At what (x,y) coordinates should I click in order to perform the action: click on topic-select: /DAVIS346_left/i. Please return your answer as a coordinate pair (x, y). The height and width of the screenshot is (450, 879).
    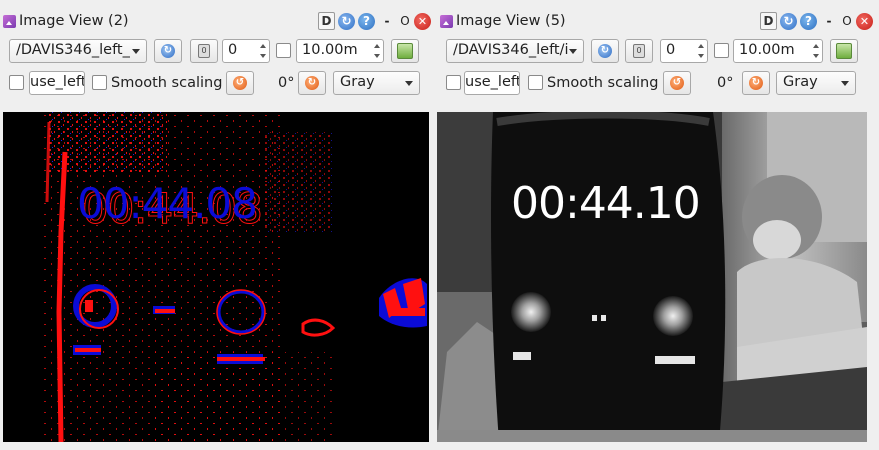
    Looking at the image, I should click on (515, 51).